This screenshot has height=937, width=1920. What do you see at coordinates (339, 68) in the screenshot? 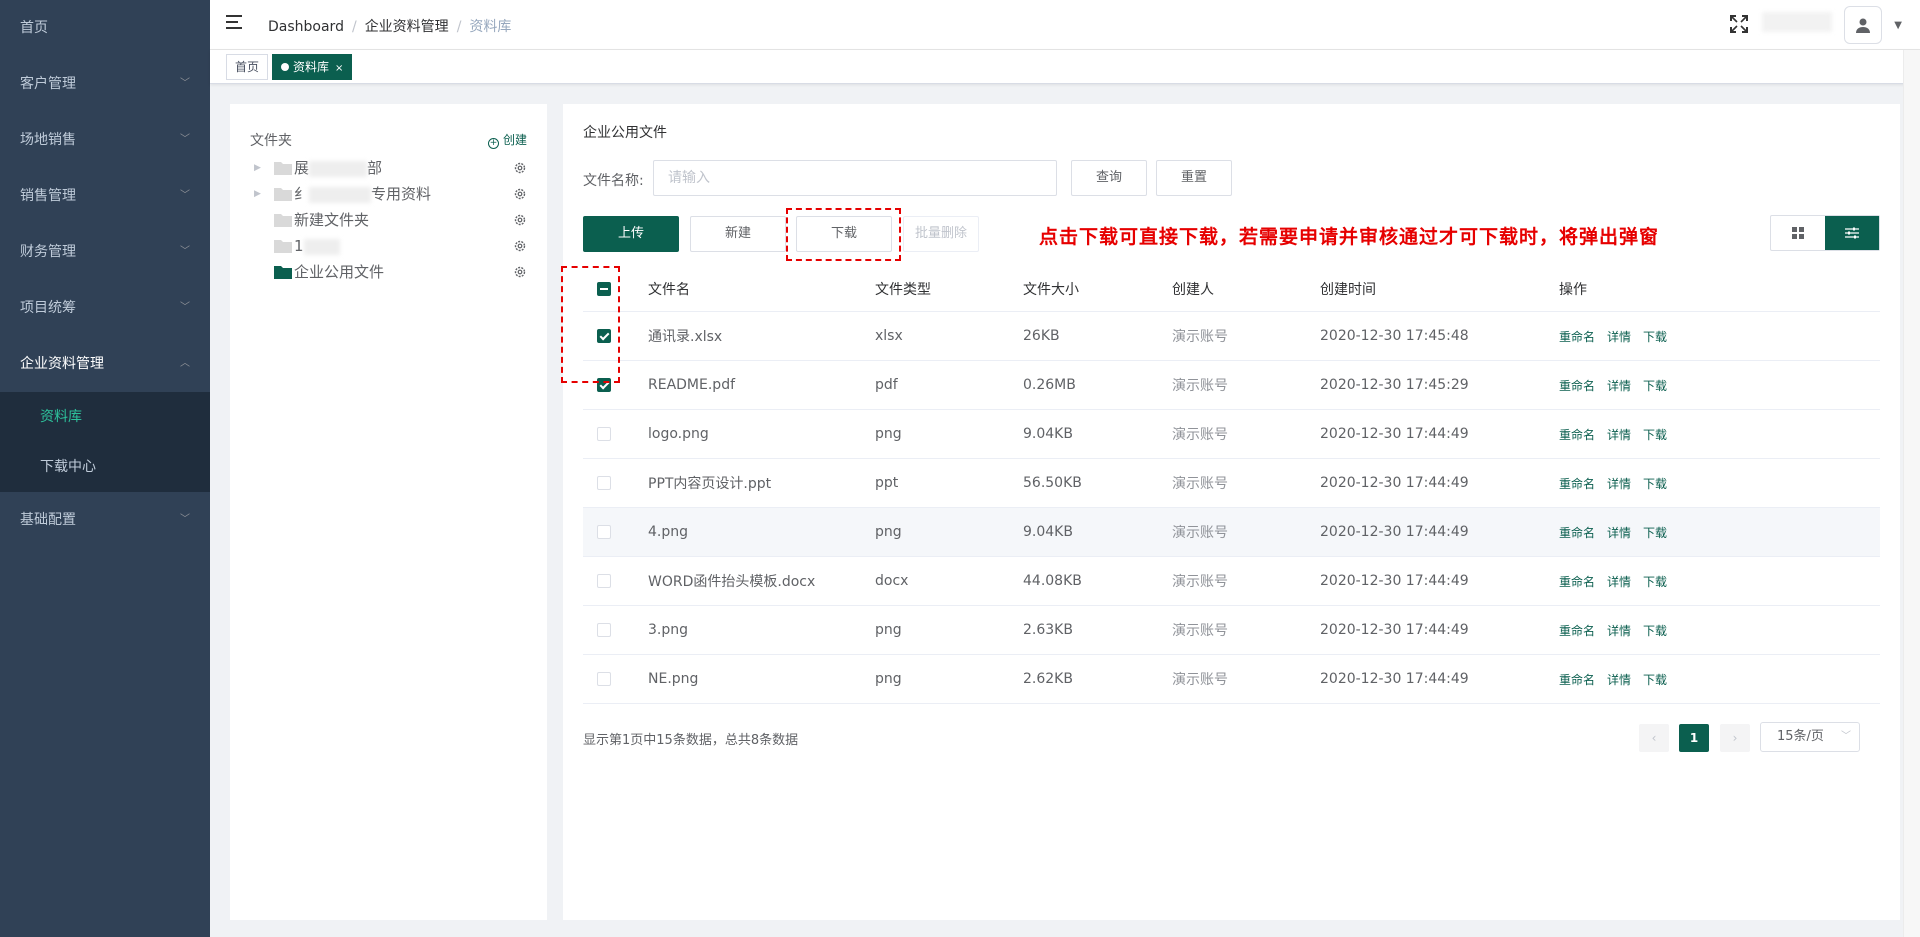
I see `close-icon: ×` at bounding box center [339, 68].